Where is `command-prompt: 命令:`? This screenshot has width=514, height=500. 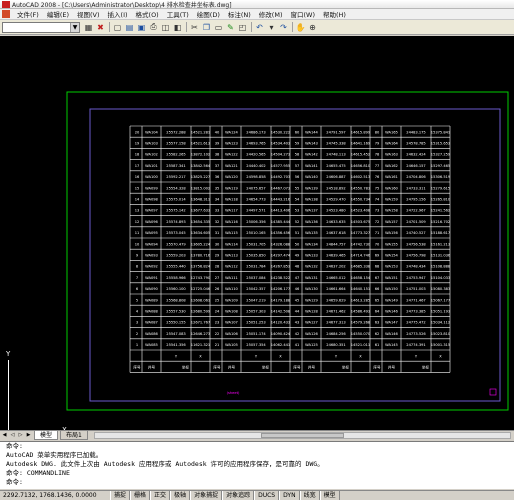
command-prompt: 命令: is located at coordinates (257, 482).